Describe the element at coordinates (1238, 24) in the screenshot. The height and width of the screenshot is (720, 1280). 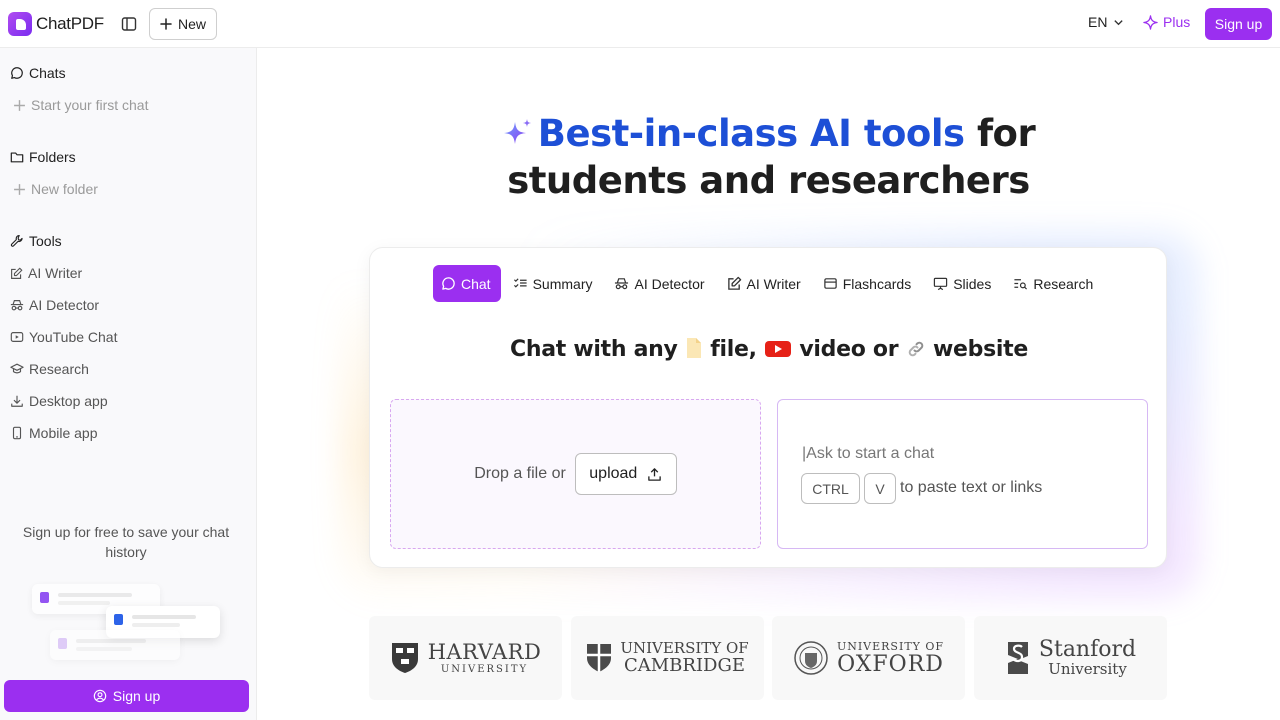
I see `signup-button-header: Sign up` at that location.